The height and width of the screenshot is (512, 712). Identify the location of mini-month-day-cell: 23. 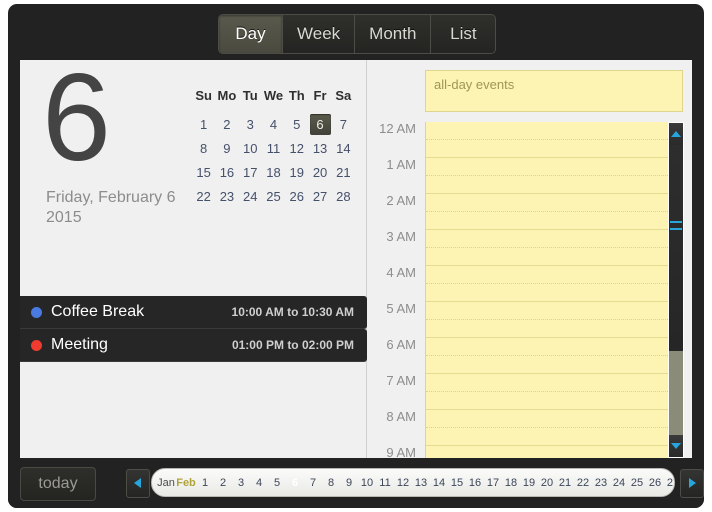
(226, 196).